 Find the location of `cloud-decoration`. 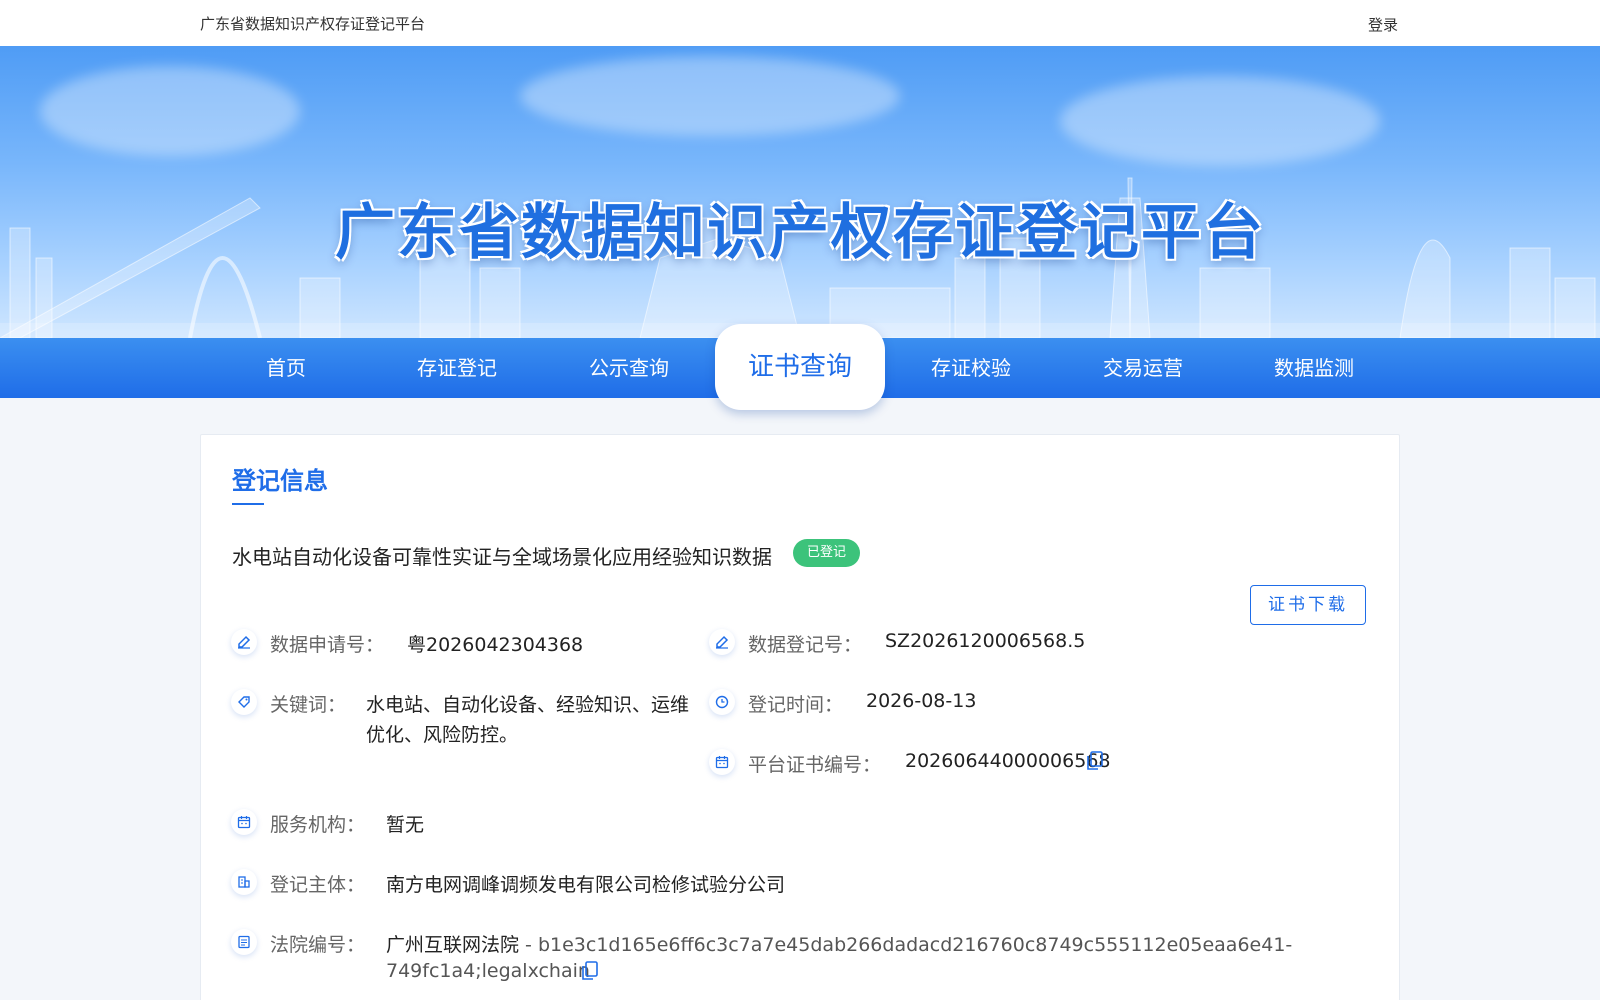

cloud-decoration is located at coordinates (710, 96).